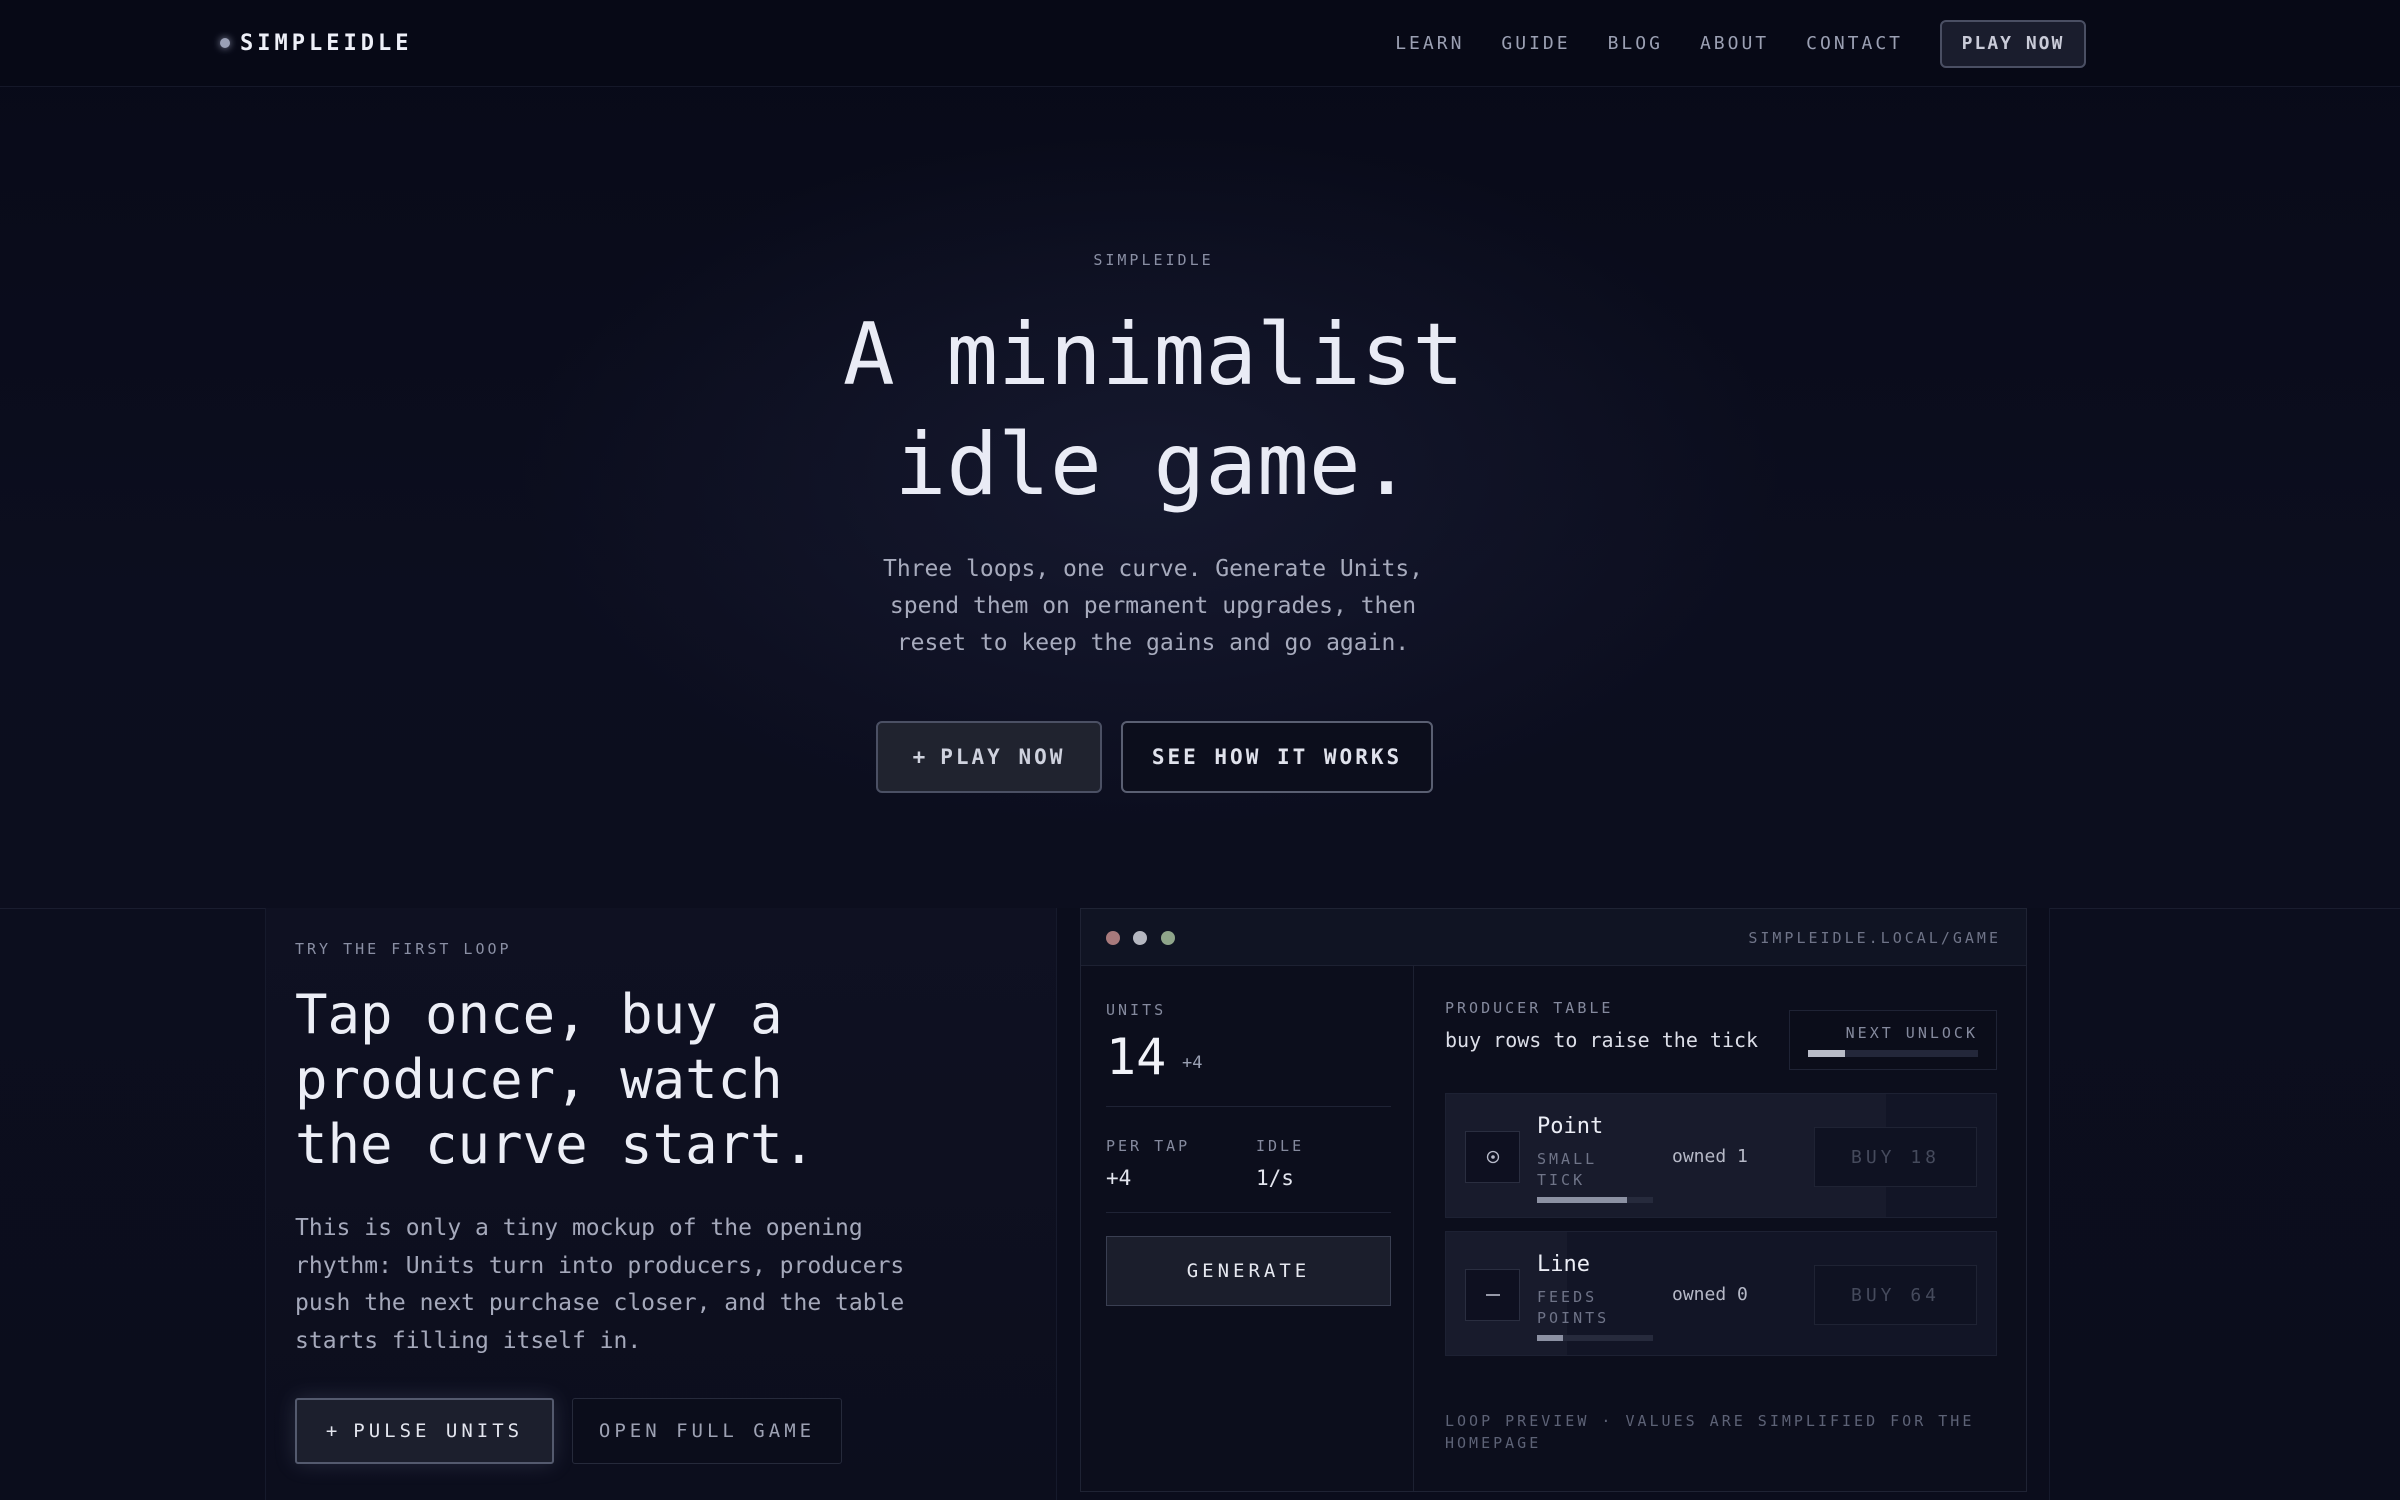  I want to click on nav-link-guide: GUIDE, so click(1535, 43).